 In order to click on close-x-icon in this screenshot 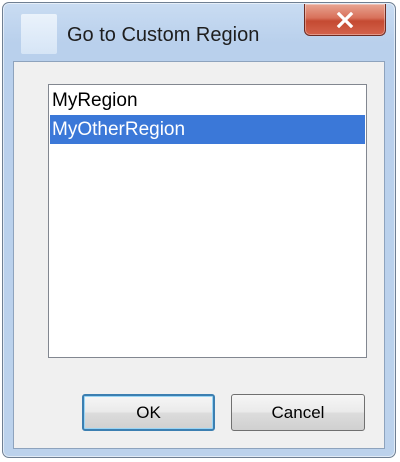, I will do `click(345, 19)`.